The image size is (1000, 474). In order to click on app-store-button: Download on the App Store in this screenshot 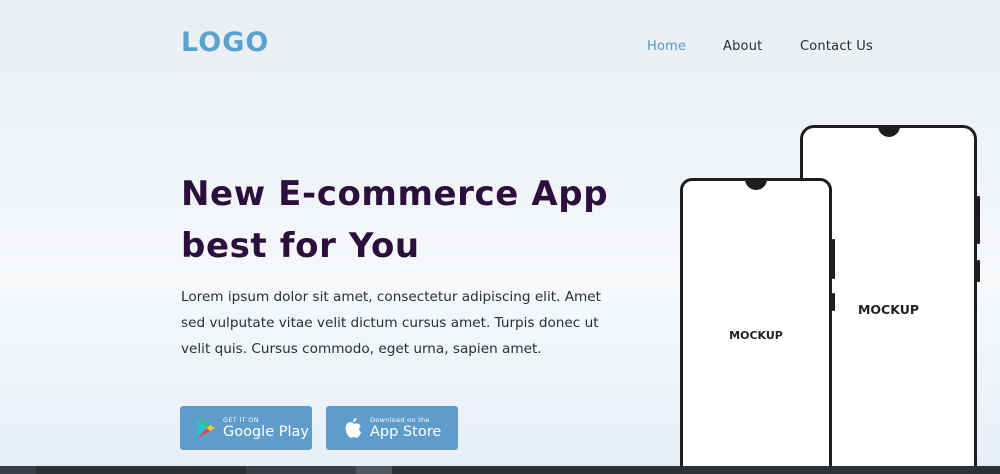, I will do `click(392, 428)`.